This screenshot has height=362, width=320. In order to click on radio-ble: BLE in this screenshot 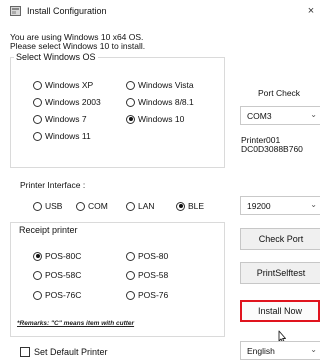, I will do `click(190, 206)`.